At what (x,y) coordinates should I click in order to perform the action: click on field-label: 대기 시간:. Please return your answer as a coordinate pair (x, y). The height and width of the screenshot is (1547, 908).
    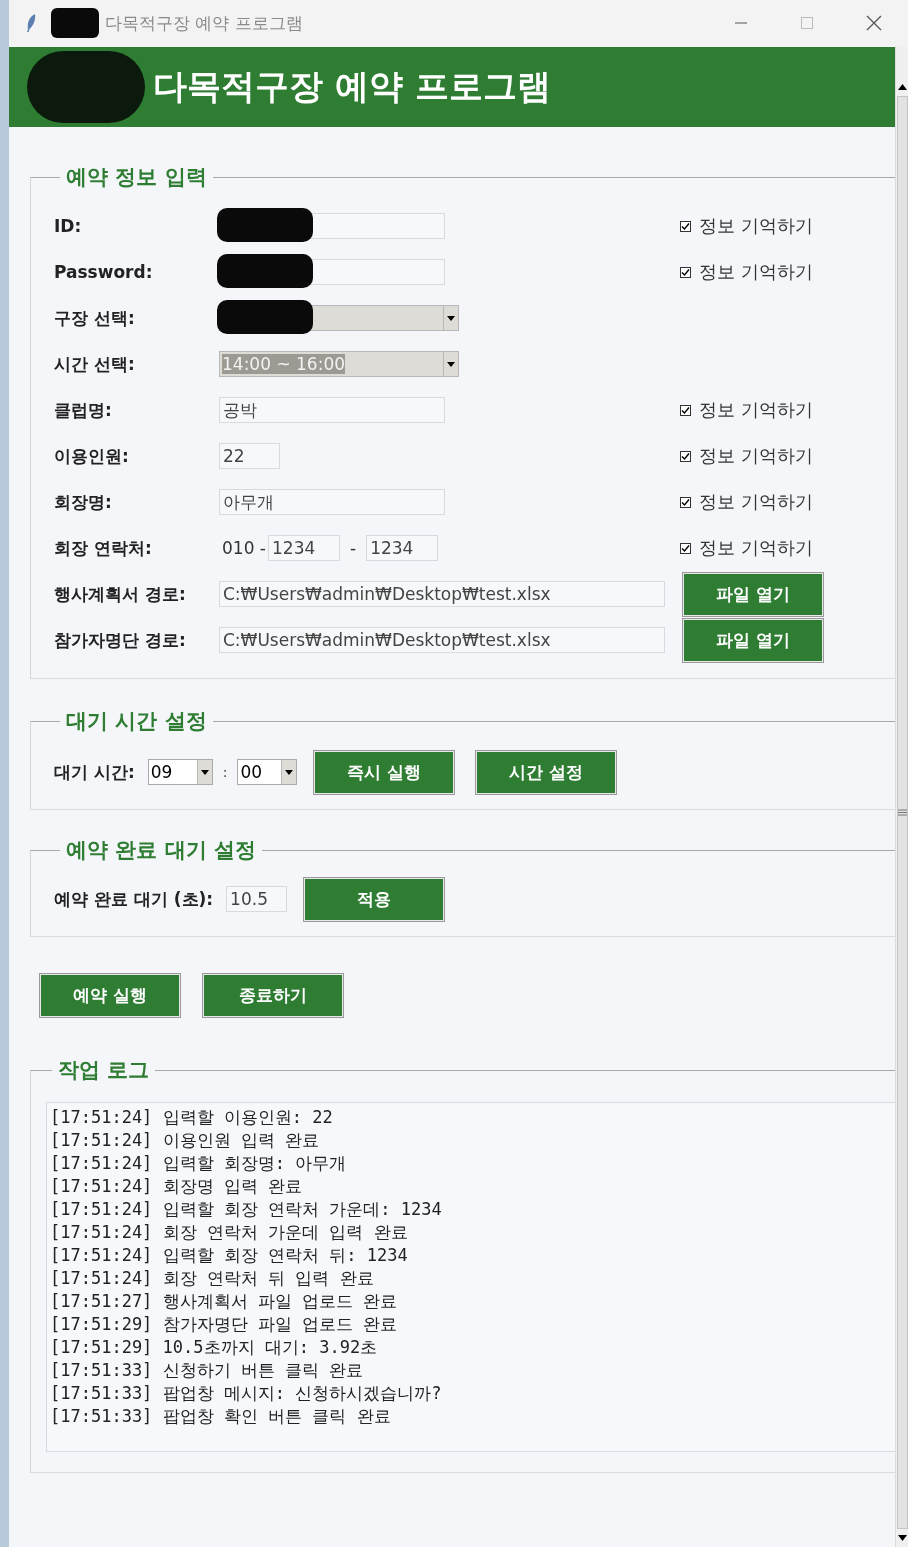
    Looking at the image, I should click on (94, 772).